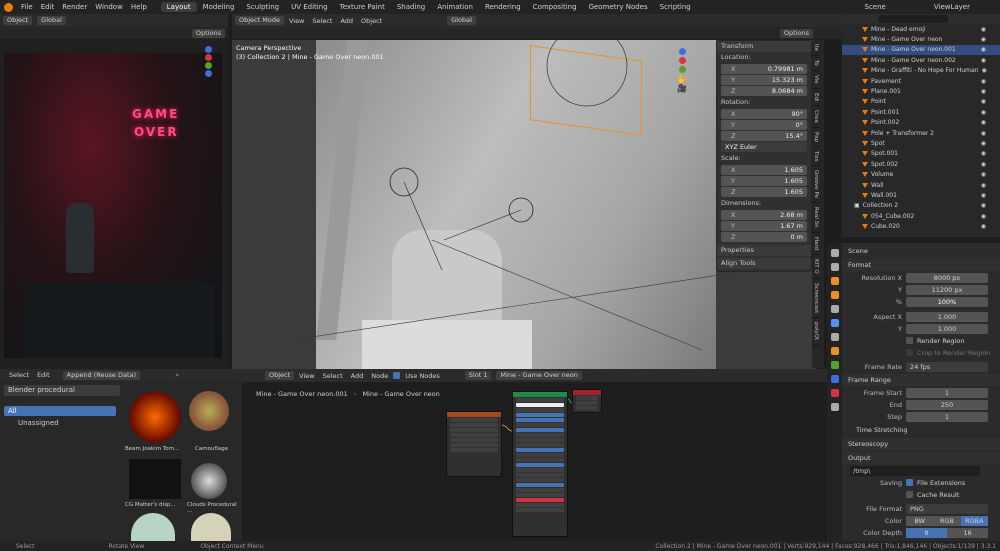  I want to click on aspect-x-field: 1.000, so click(947, 316).